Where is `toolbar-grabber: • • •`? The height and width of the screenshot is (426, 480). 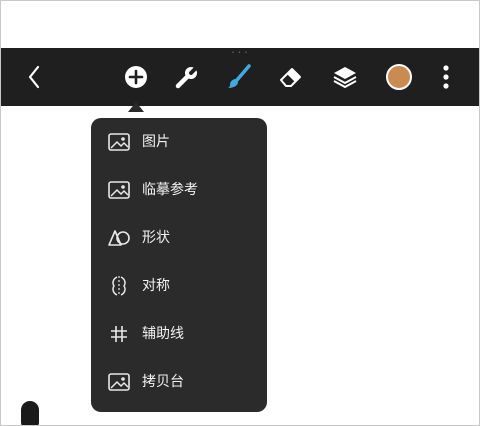 toolbar-grabber: • • • is located at coordinates (240, 53).